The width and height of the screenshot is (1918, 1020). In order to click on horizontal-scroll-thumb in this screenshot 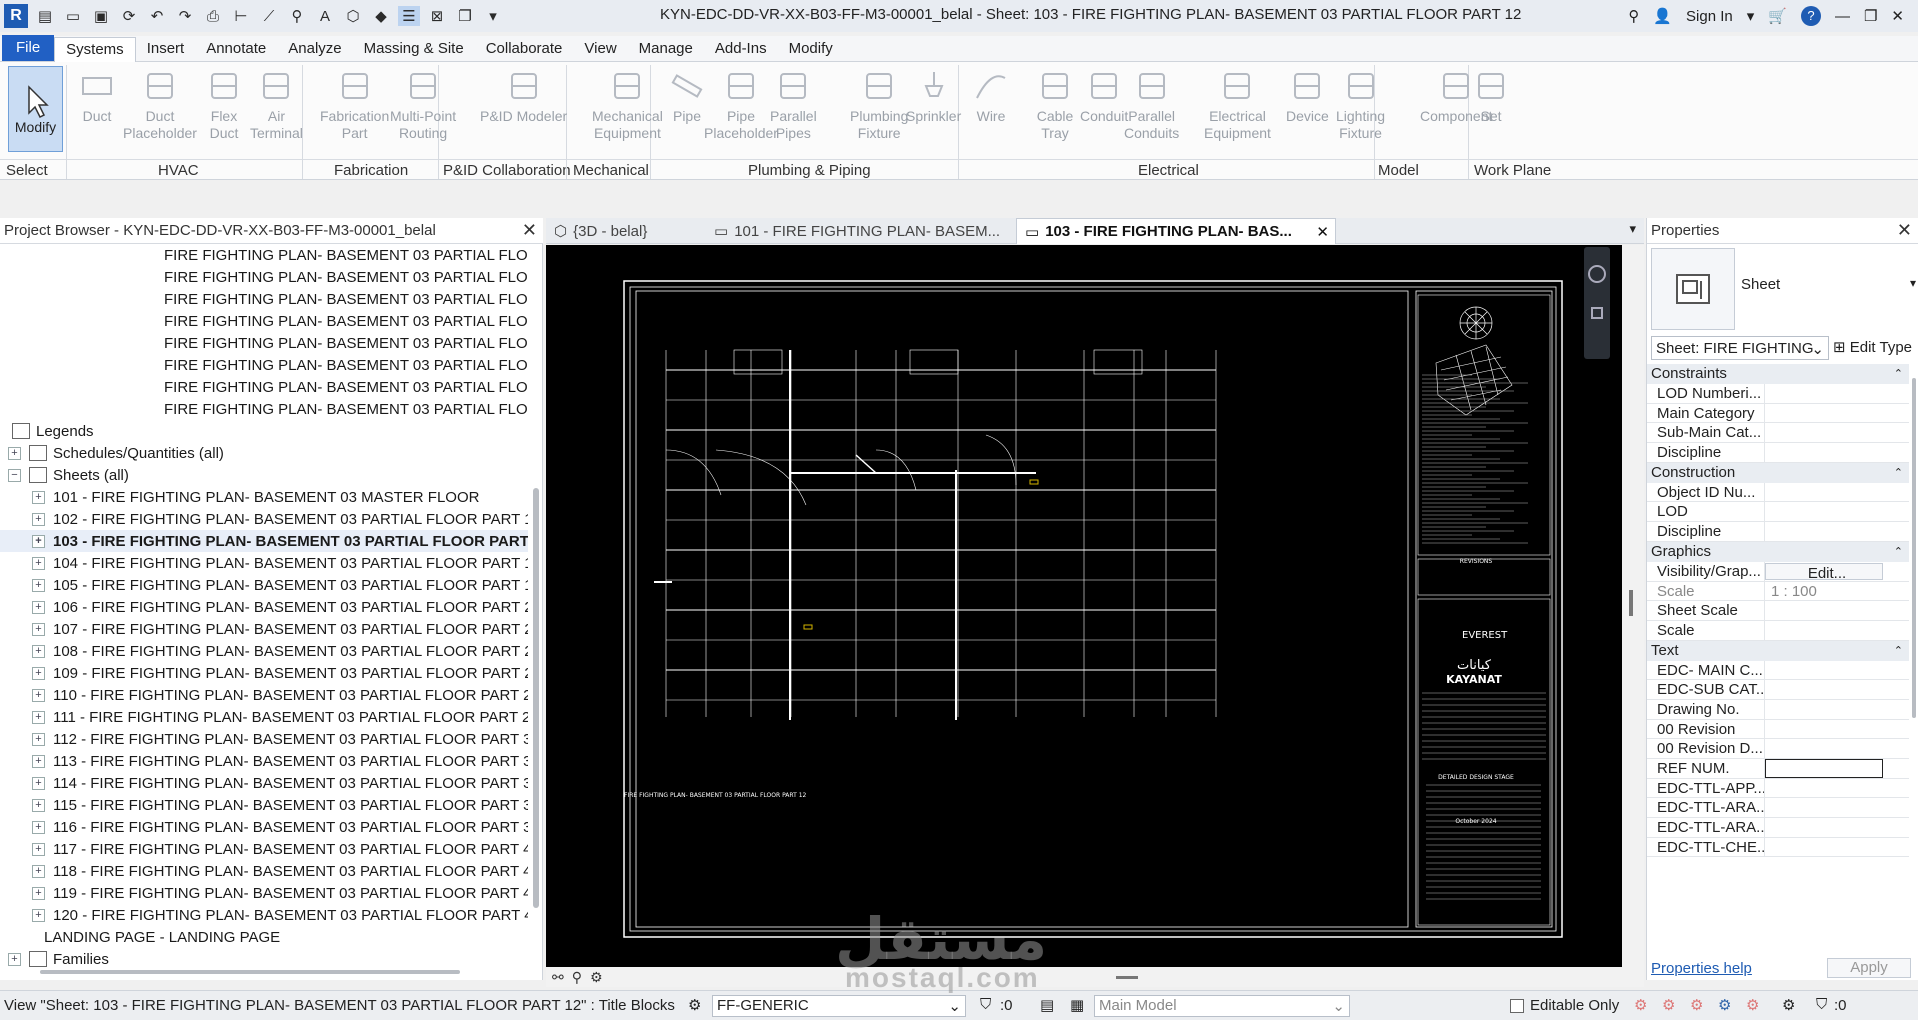, I will do `click(1127, 977)`.